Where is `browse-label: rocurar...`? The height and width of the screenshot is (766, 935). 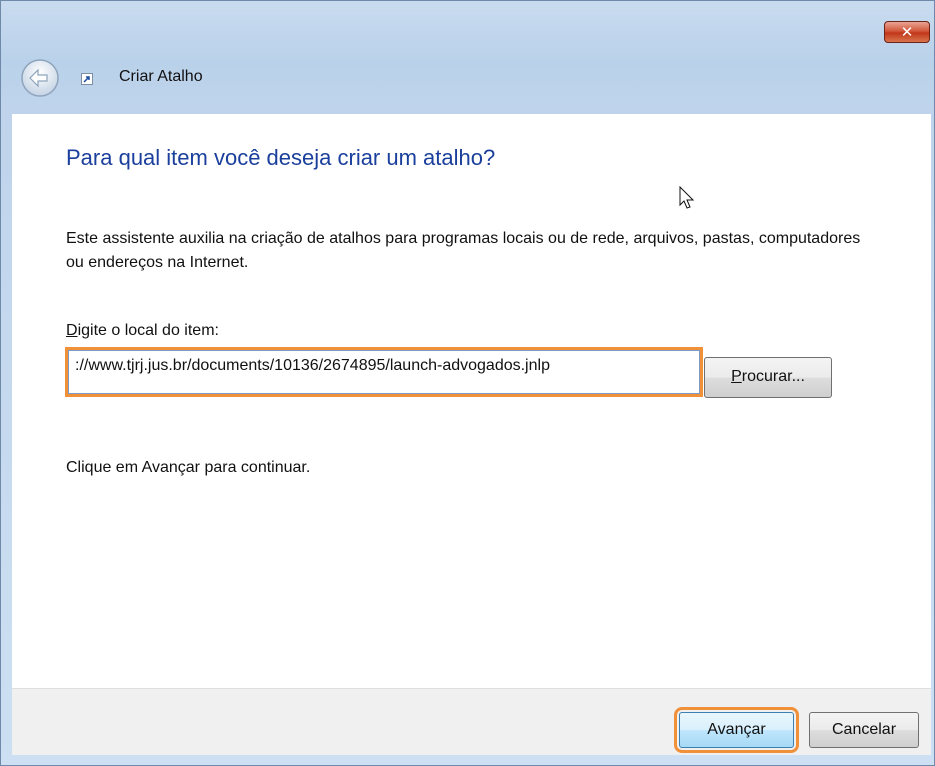 browse-label: rocurar... is located at coordinates (773, 376).